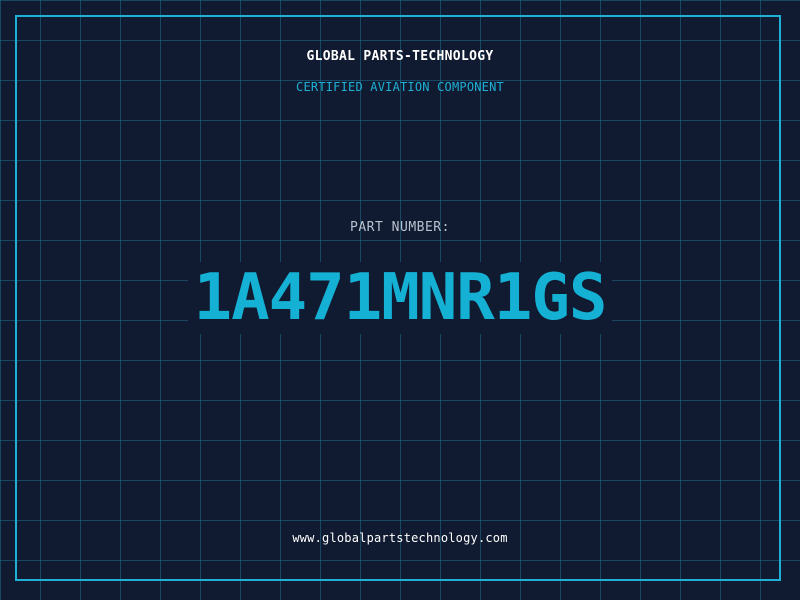  I want to click on part-number-container: 1A471MNR1GS, so click(400, 298).